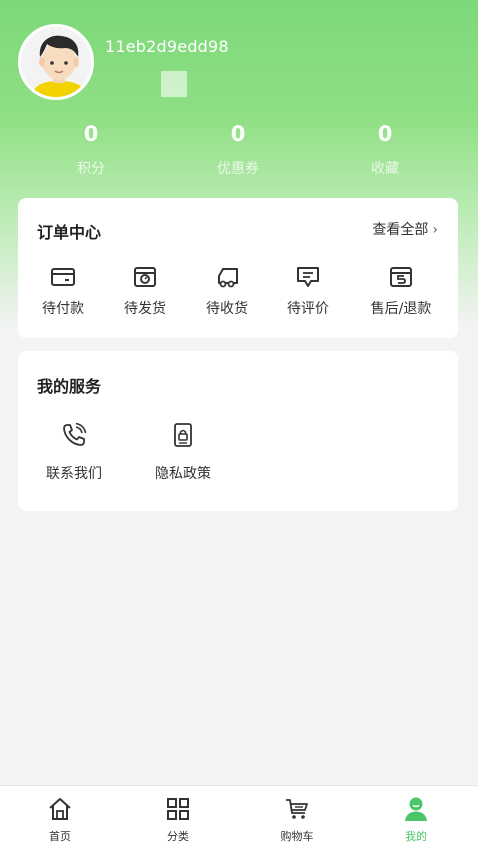 The height and width of the screenshot is (850, 478). What do you see at coordinates (60, 809) in the screenshot?
I see `home-icon` at bounding box center [60, 809].